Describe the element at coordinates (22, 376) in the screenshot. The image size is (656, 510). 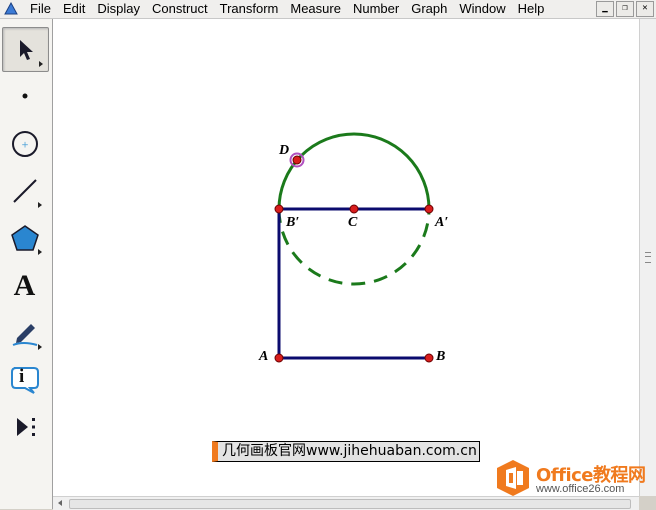
I see `info-letter: i` at that location.